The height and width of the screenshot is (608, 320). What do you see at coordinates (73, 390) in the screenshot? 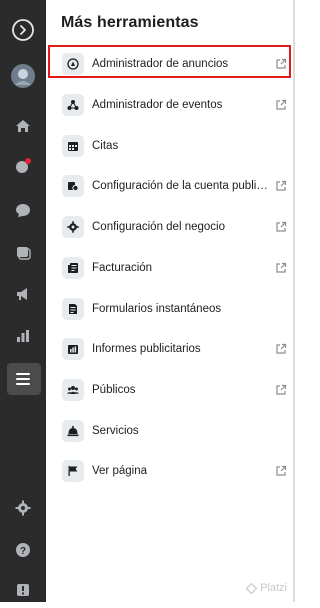
I see `audiences-icon` at bounding box center [73, 390].